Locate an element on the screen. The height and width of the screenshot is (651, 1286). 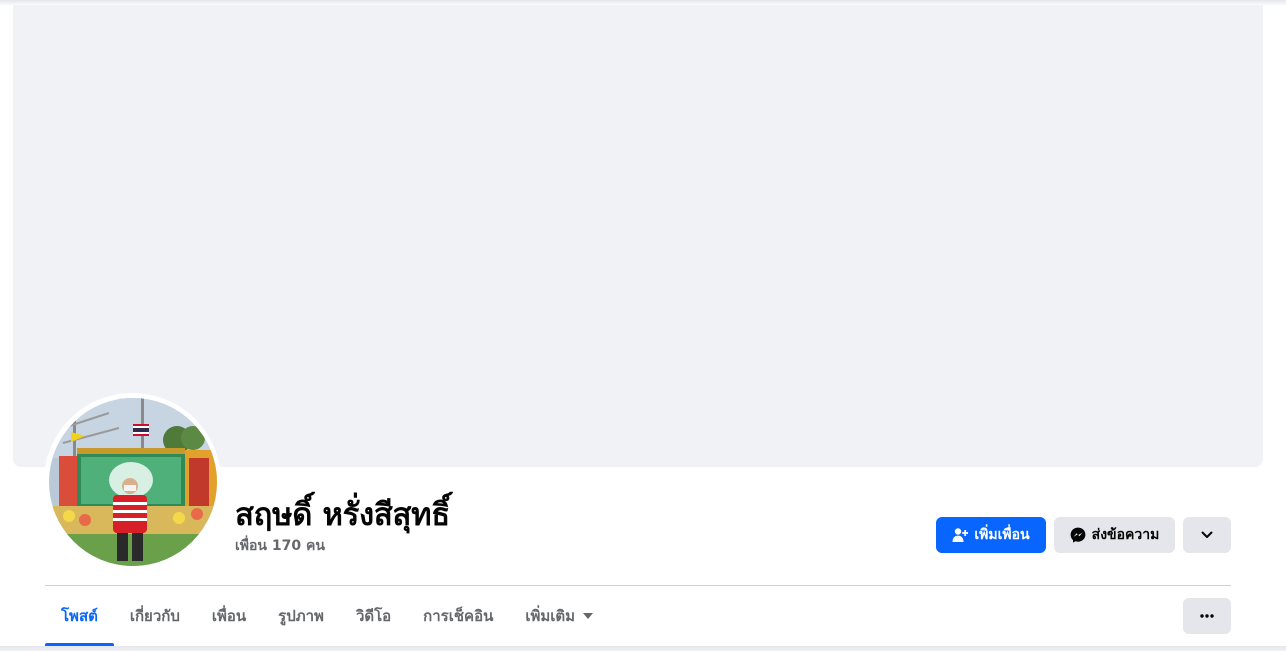
tab-posts: โพสต์ is located at coordinates (79, 616).